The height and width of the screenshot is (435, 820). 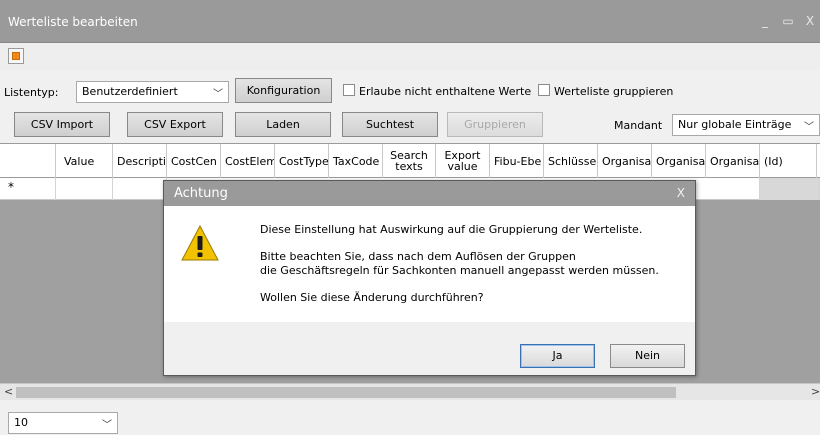 What do you see at coordinates (73, 22) in the screenshot?
I see `window-title: Werteliste bearbeiten` at bounding box center [73, 22].